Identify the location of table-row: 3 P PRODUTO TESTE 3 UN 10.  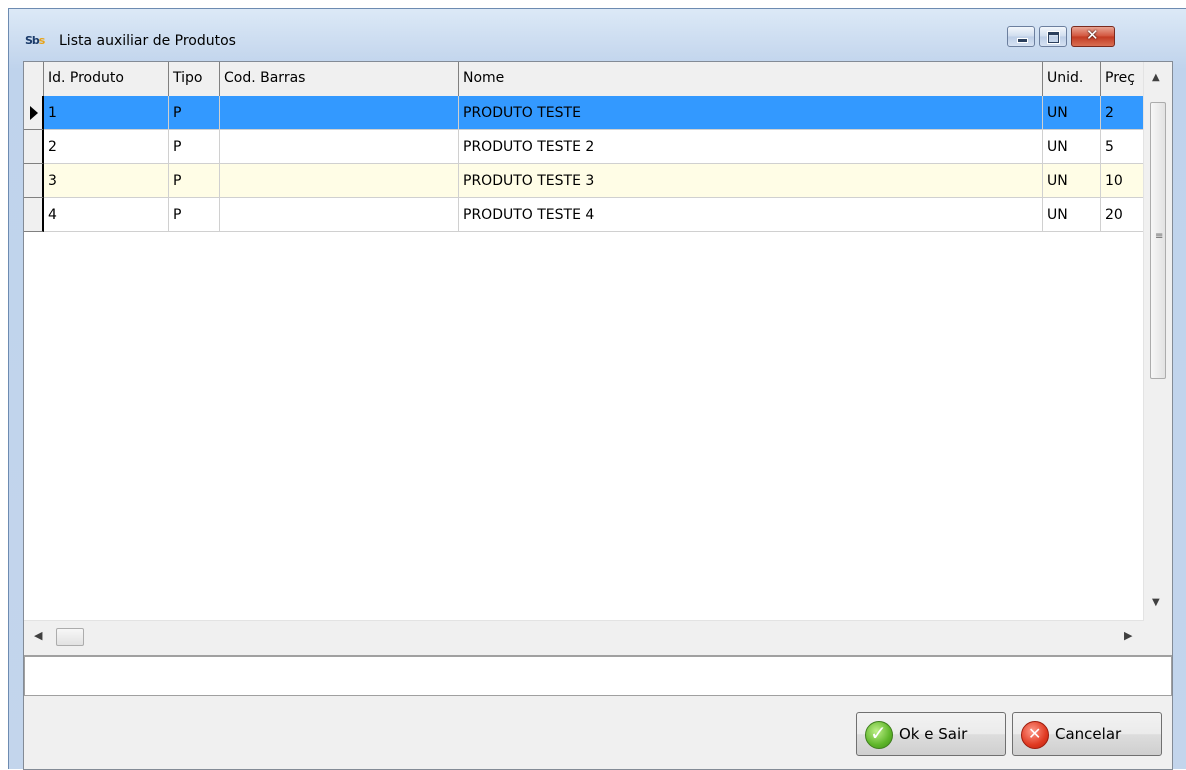
(584, 181).